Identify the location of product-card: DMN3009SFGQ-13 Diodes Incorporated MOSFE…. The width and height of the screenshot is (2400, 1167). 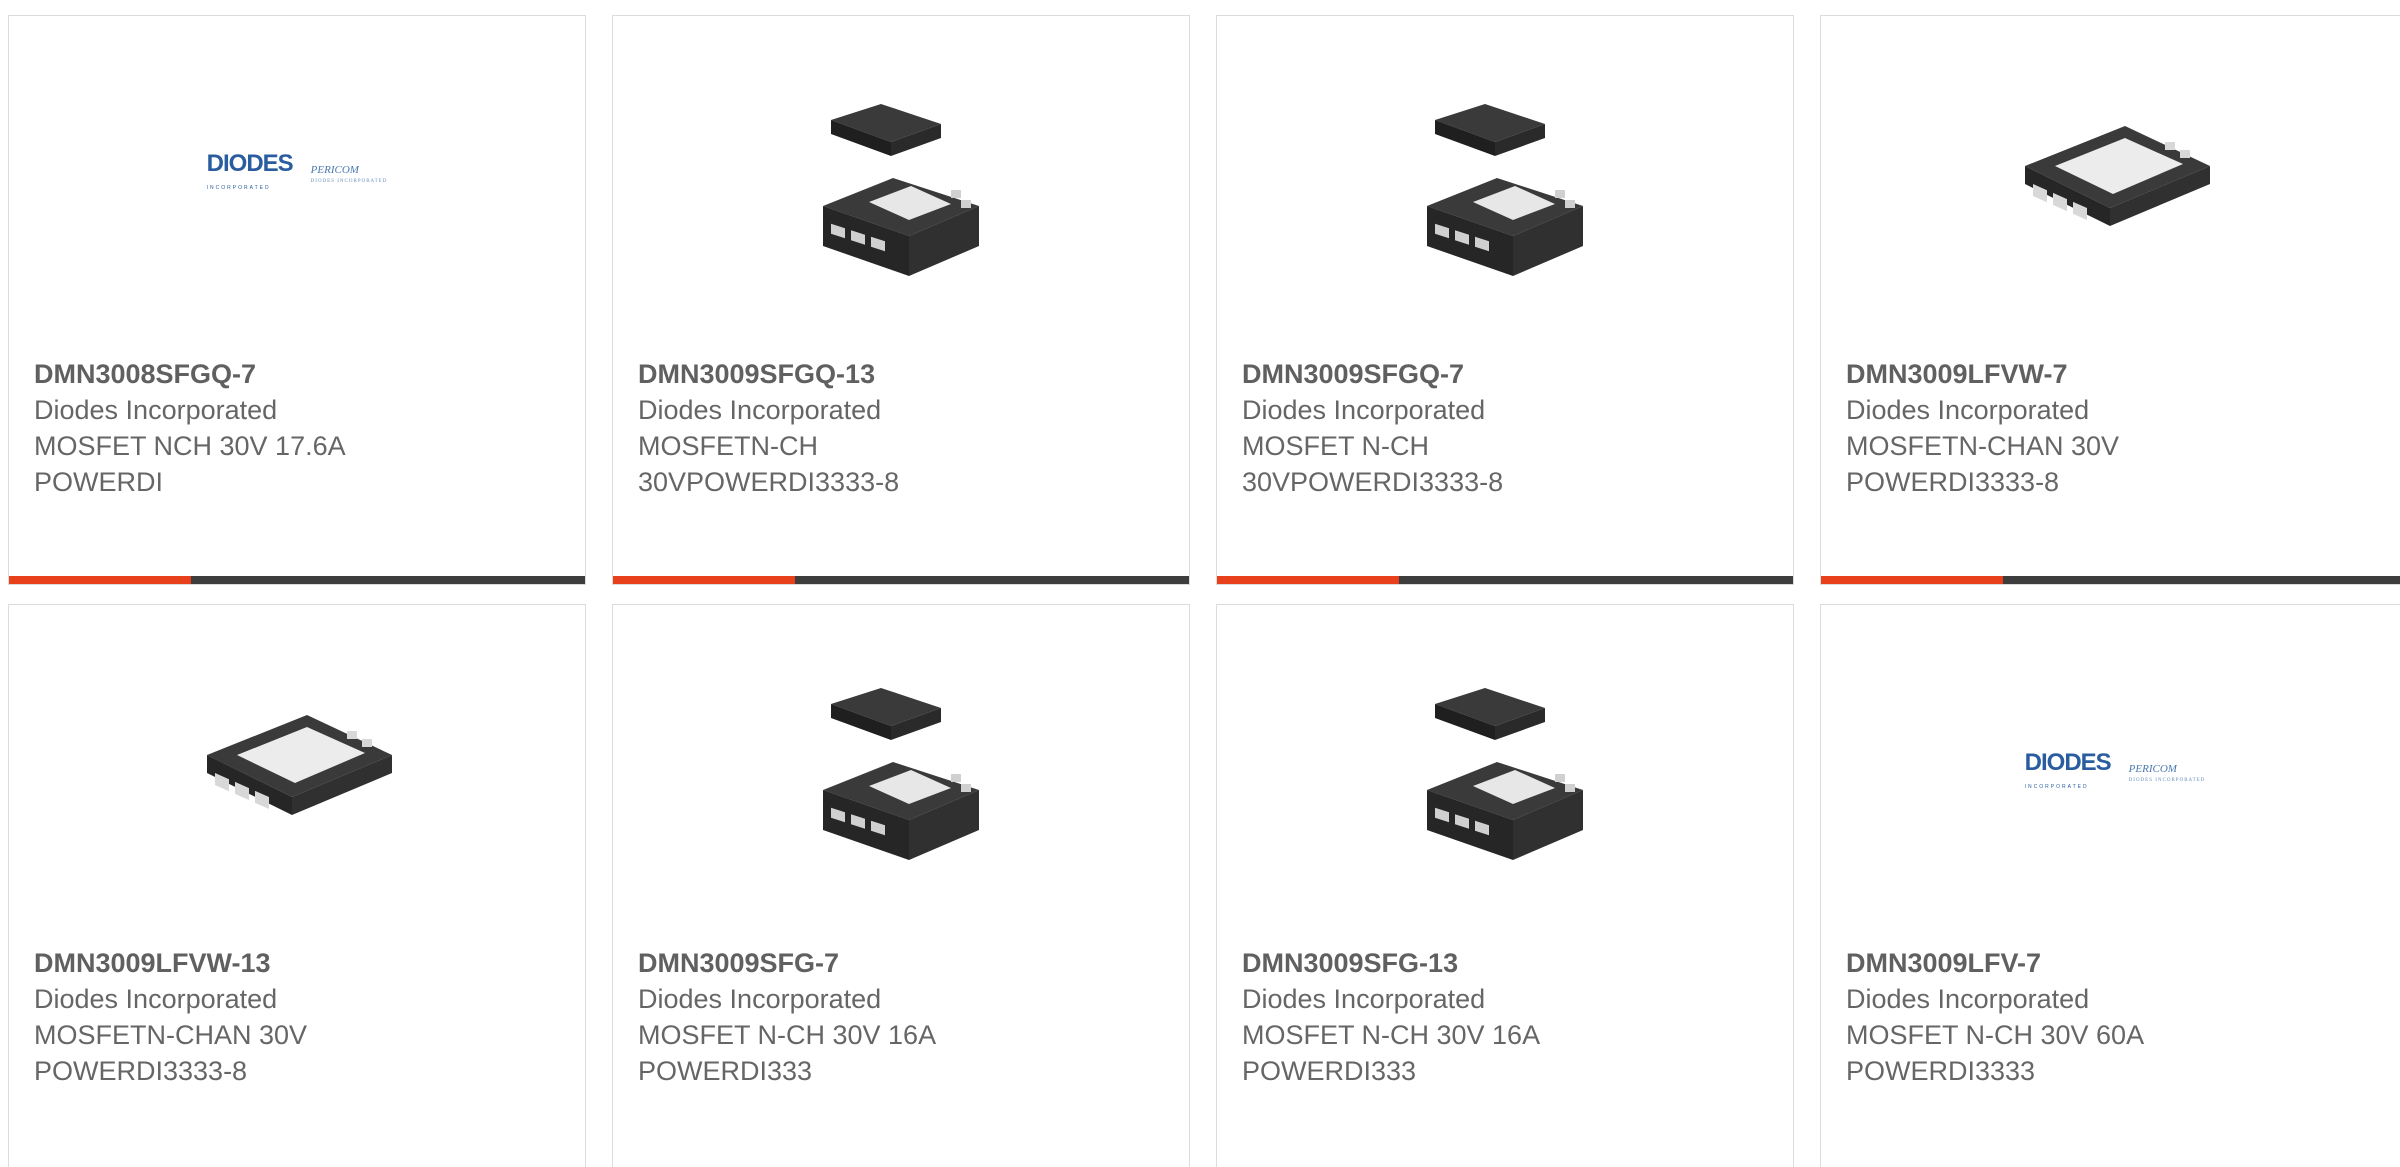
(901, 300).